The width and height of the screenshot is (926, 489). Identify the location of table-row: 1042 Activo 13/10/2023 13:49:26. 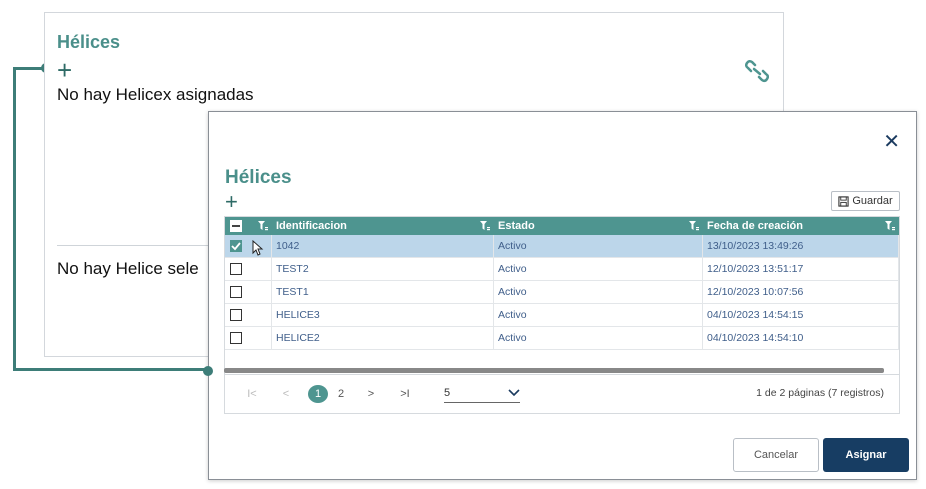
(562, 246).